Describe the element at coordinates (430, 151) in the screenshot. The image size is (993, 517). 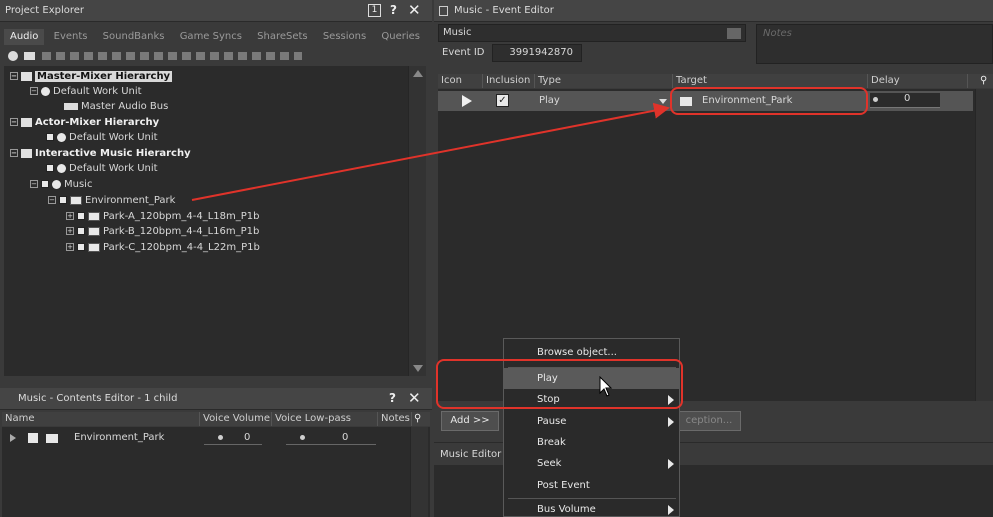
I see `annotation-arrow` at that location.